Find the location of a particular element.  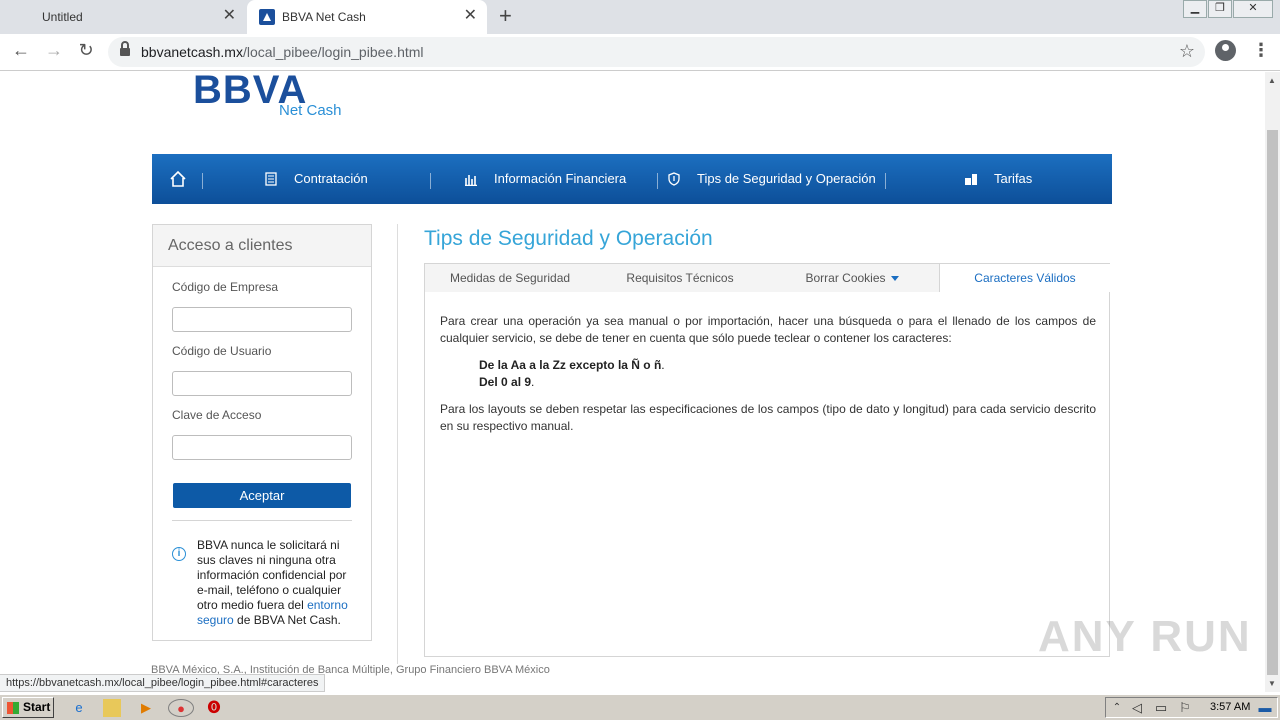

tab-strip: Untitled ✕ BBVA Net Cash ✕ + ▁ ❐ ✕ is located at coordinates (640, 17).